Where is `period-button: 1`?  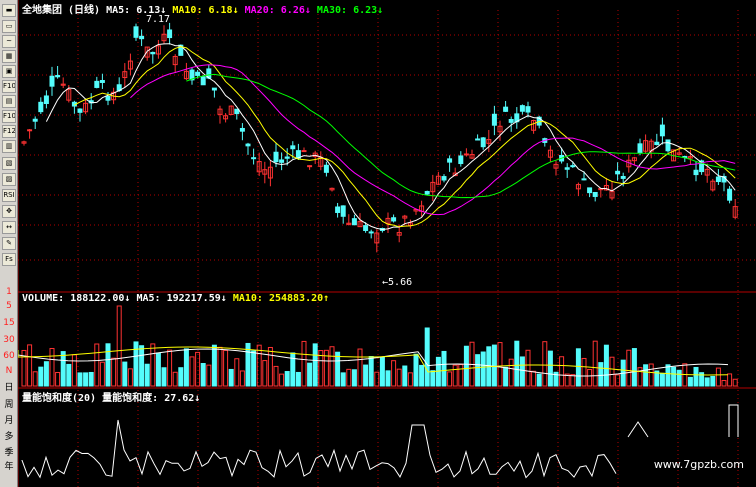 period-button: 1 is located at coordinates (9, 292).